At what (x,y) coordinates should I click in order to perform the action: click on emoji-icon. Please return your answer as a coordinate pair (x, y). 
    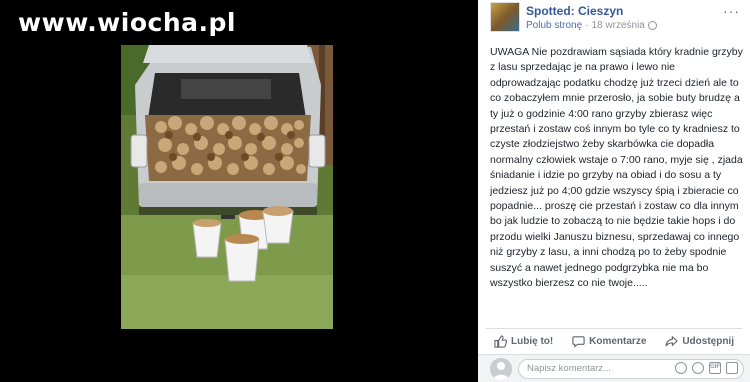
    Looking at the image, I should click on (681, 368).